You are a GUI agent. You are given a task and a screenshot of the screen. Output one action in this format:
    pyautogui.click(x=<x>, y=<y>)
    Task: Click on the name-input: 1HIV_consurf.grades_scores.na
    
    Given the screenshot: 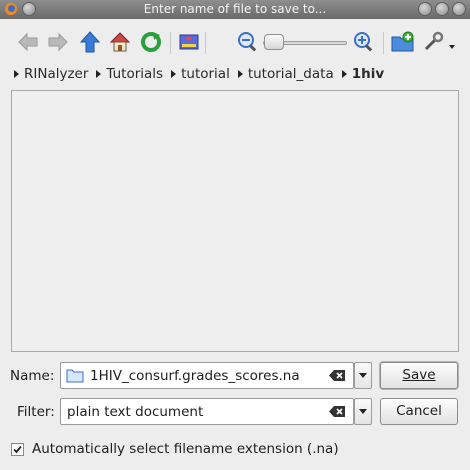 What is the action you would take?
    pyautogui.click(x=207, y=375)
    